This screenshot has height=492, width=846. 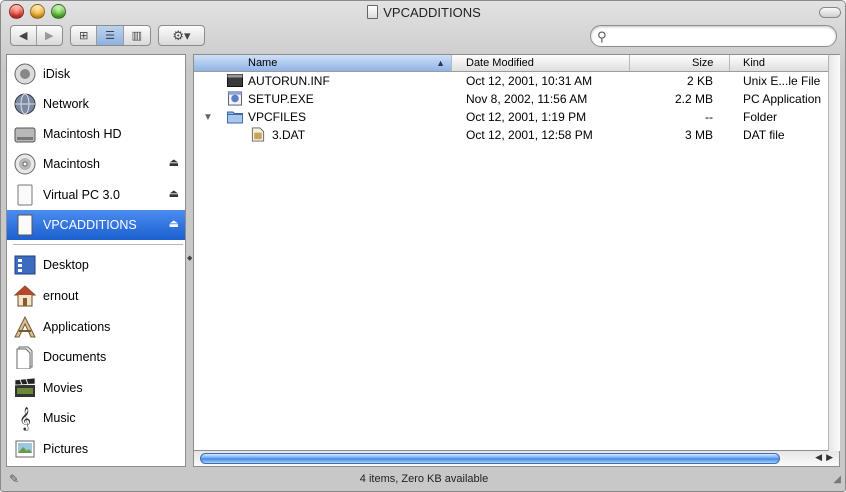 I want to click on sidebar-item-macintosh: Macintosh ⏏, so click(x=96, y=164).